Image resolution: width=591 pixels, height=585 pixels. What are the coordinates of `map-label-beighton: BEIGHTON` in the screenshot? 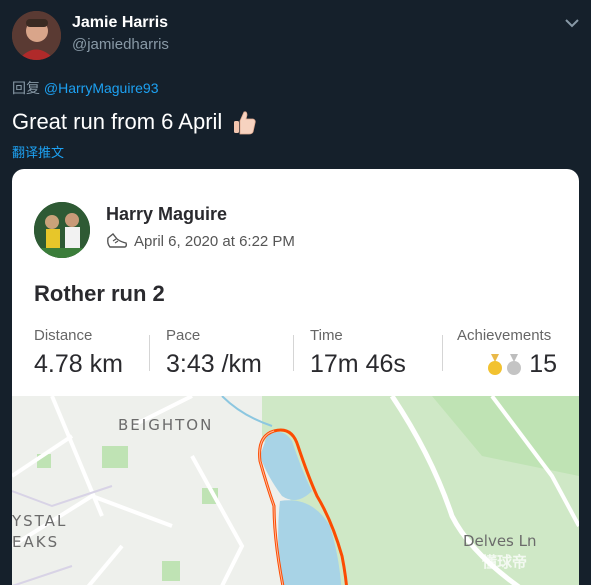 It's located at (166, 425).